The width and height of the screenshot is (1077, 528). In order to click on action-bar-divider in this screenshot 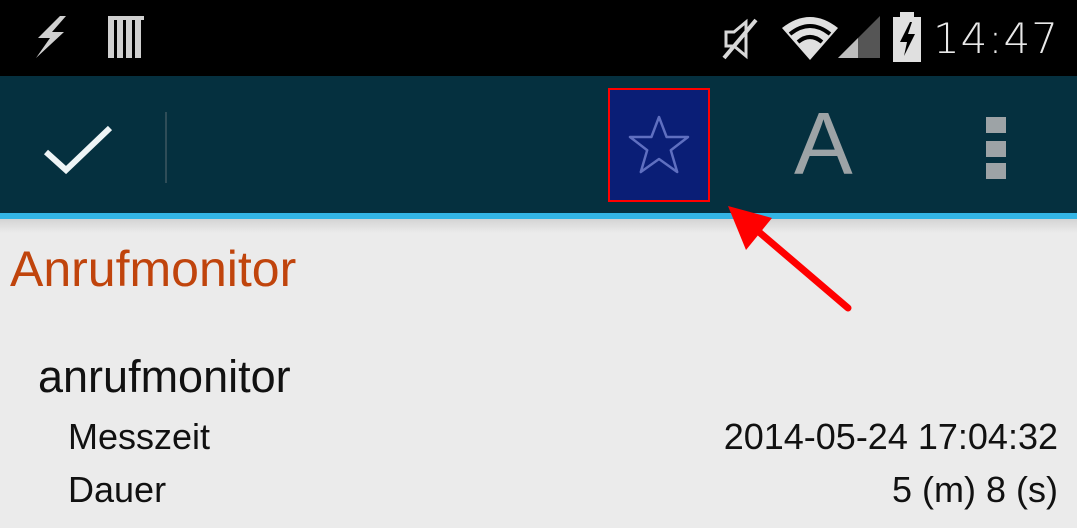, I will do `click(166, 147)`.